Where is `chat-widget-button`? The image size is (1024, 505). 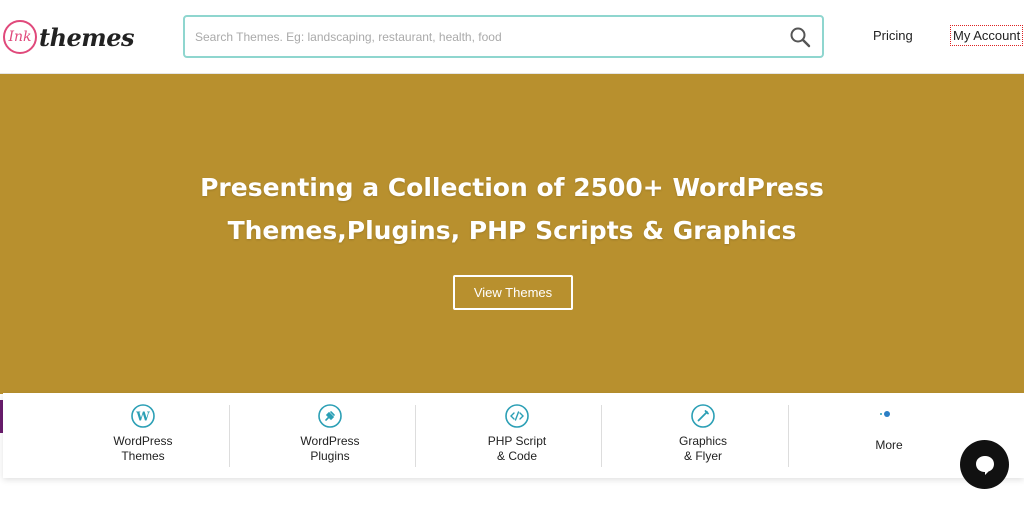 chat-widget-button is located at coordinates (984, 464).